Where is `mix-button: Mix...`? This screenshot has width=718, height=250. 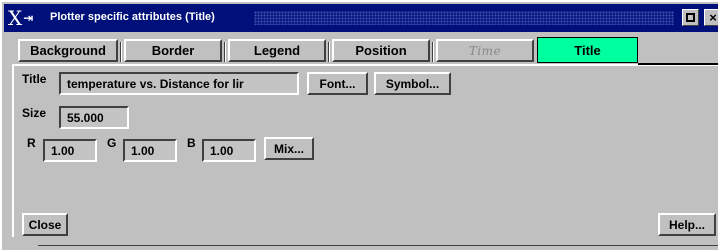 mix-button: Mix... is located at coordinates (289, 148).